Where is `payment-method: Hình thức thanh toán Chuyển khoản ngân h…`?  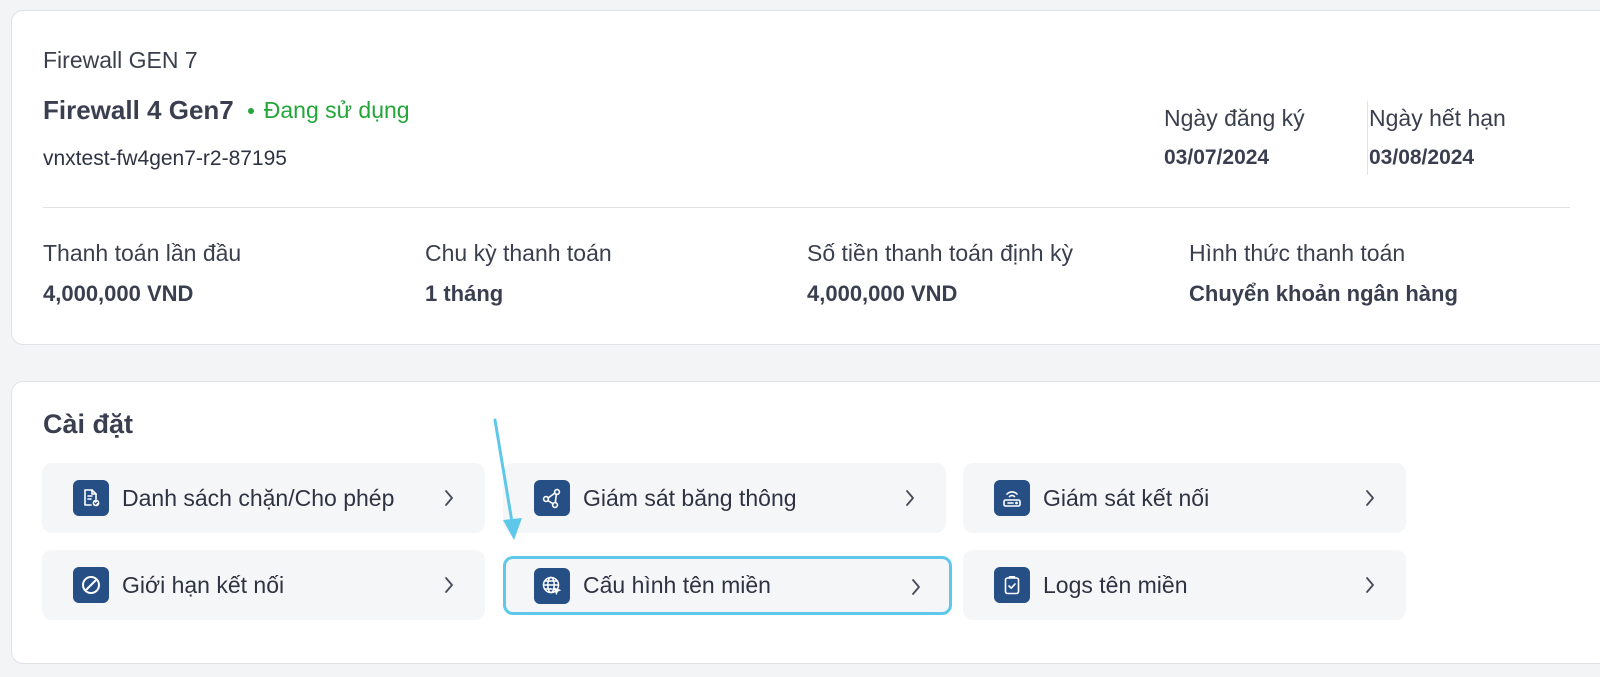
payment-method: Hình thức thanh toán Chuyển khoản ngân h… is located at coordinates (1323, 273).